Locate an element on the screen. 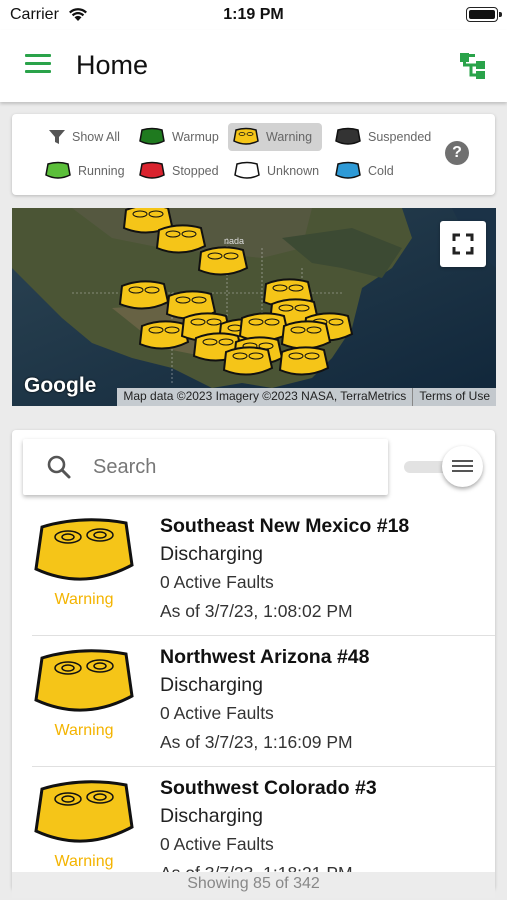 Image resolution: width=507 pixels, height=900 pixels. legend-label: Unknown is located at coordinates (293, 171).